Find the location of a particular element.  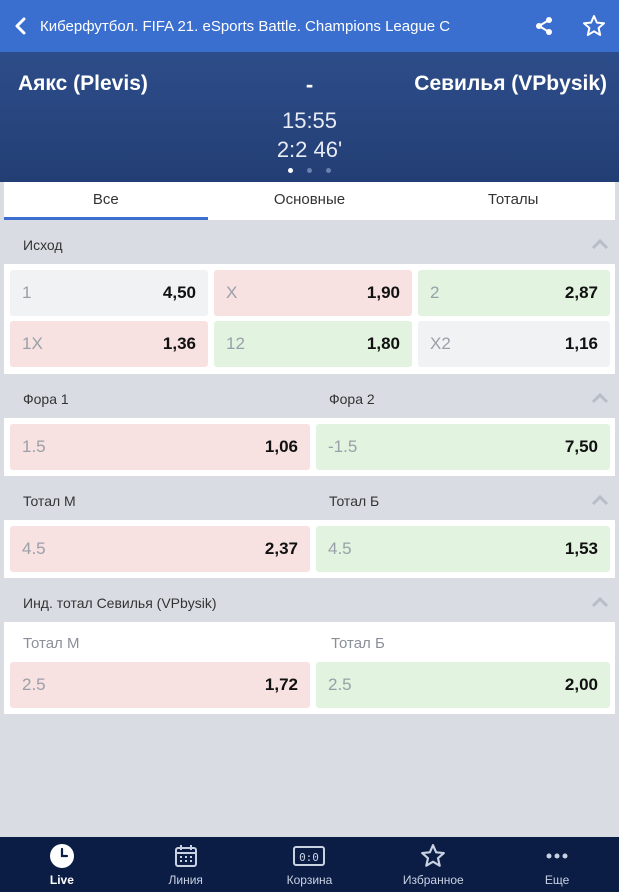

nav-label: Корзина is located at coordinates (309, 879).